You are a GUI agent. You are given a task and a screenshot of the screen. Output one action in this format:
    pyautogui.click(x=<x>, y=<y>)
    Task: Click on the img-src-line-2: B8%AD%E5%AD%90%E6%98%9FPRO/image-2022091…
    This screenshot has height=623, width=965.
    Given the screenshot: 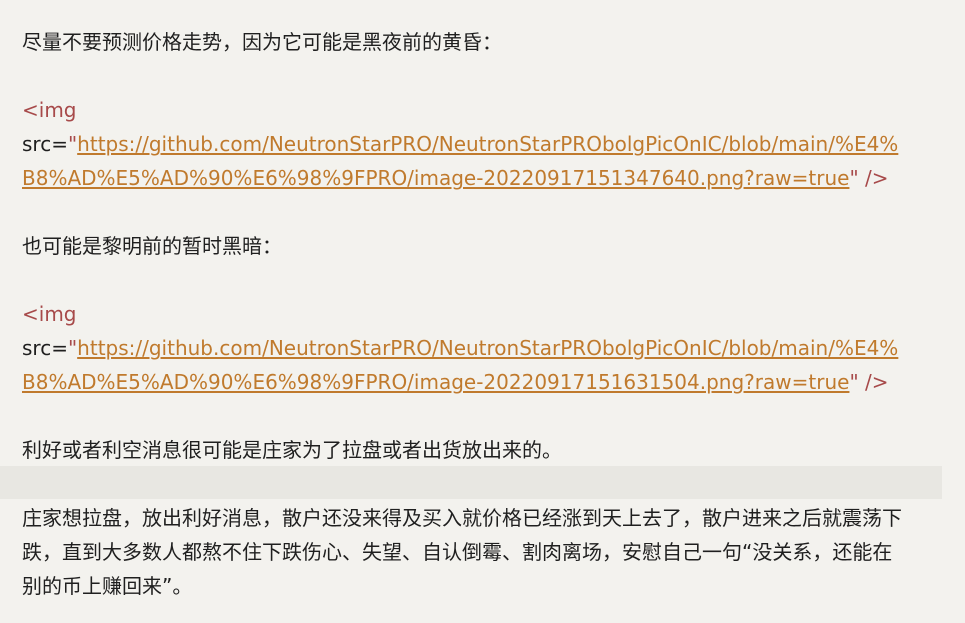 What is the action you would take?
    pyautogui.click(x=455, y=178)
    